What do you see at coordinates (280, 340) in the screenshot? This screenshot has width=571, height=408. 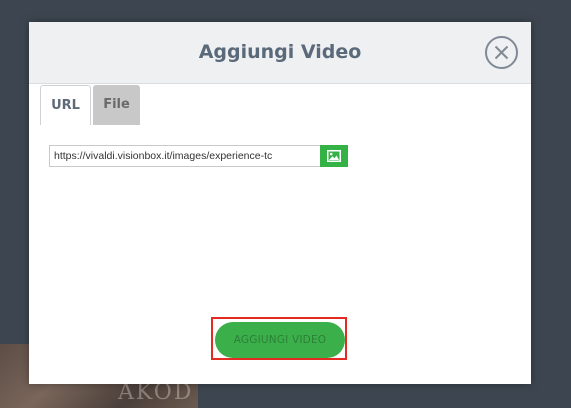 I see `add-video-button: AGGIUNGI VIDEO` at bounding box center [280, 340].